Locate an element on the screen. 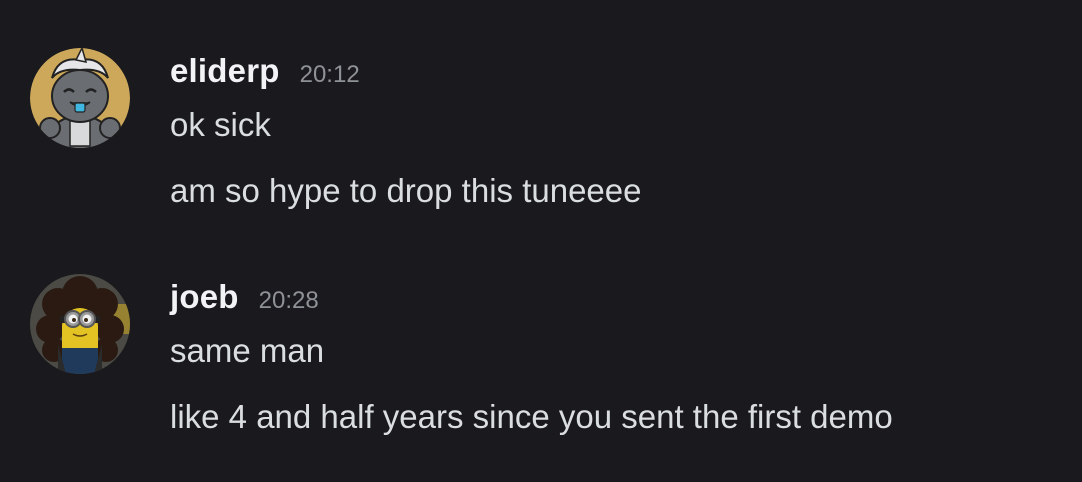  cartoon-creature-avatar-icon is located at coordinates (80, 98).